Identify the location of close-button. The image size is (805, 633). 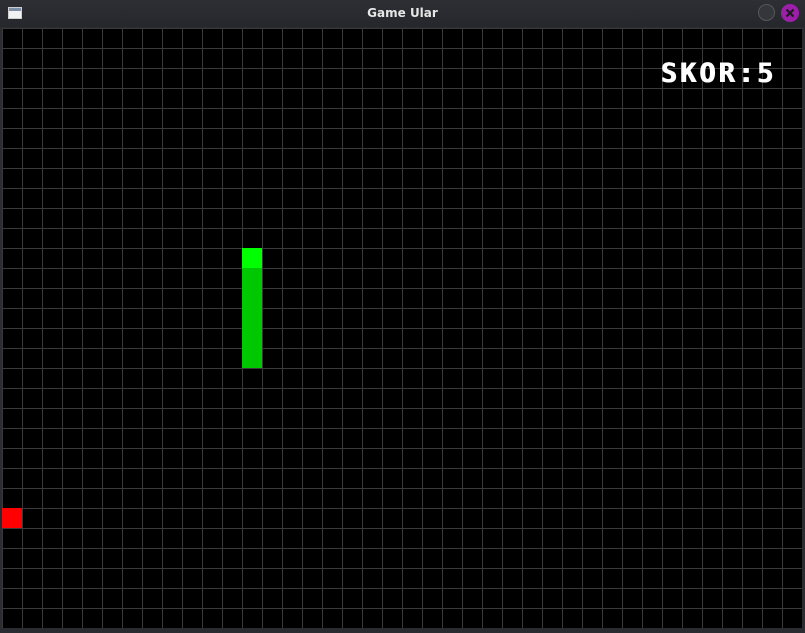
(790, 13).